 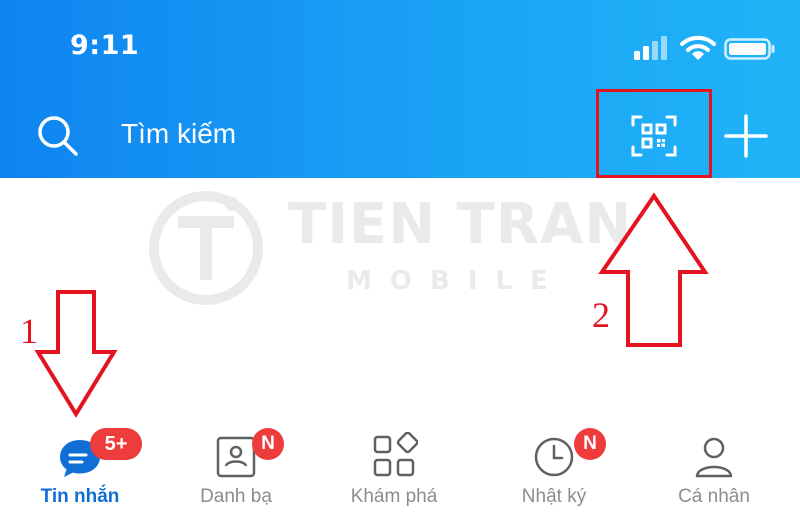 I want to click on tab-discover: Khám phá, so click(x=394, y=469).